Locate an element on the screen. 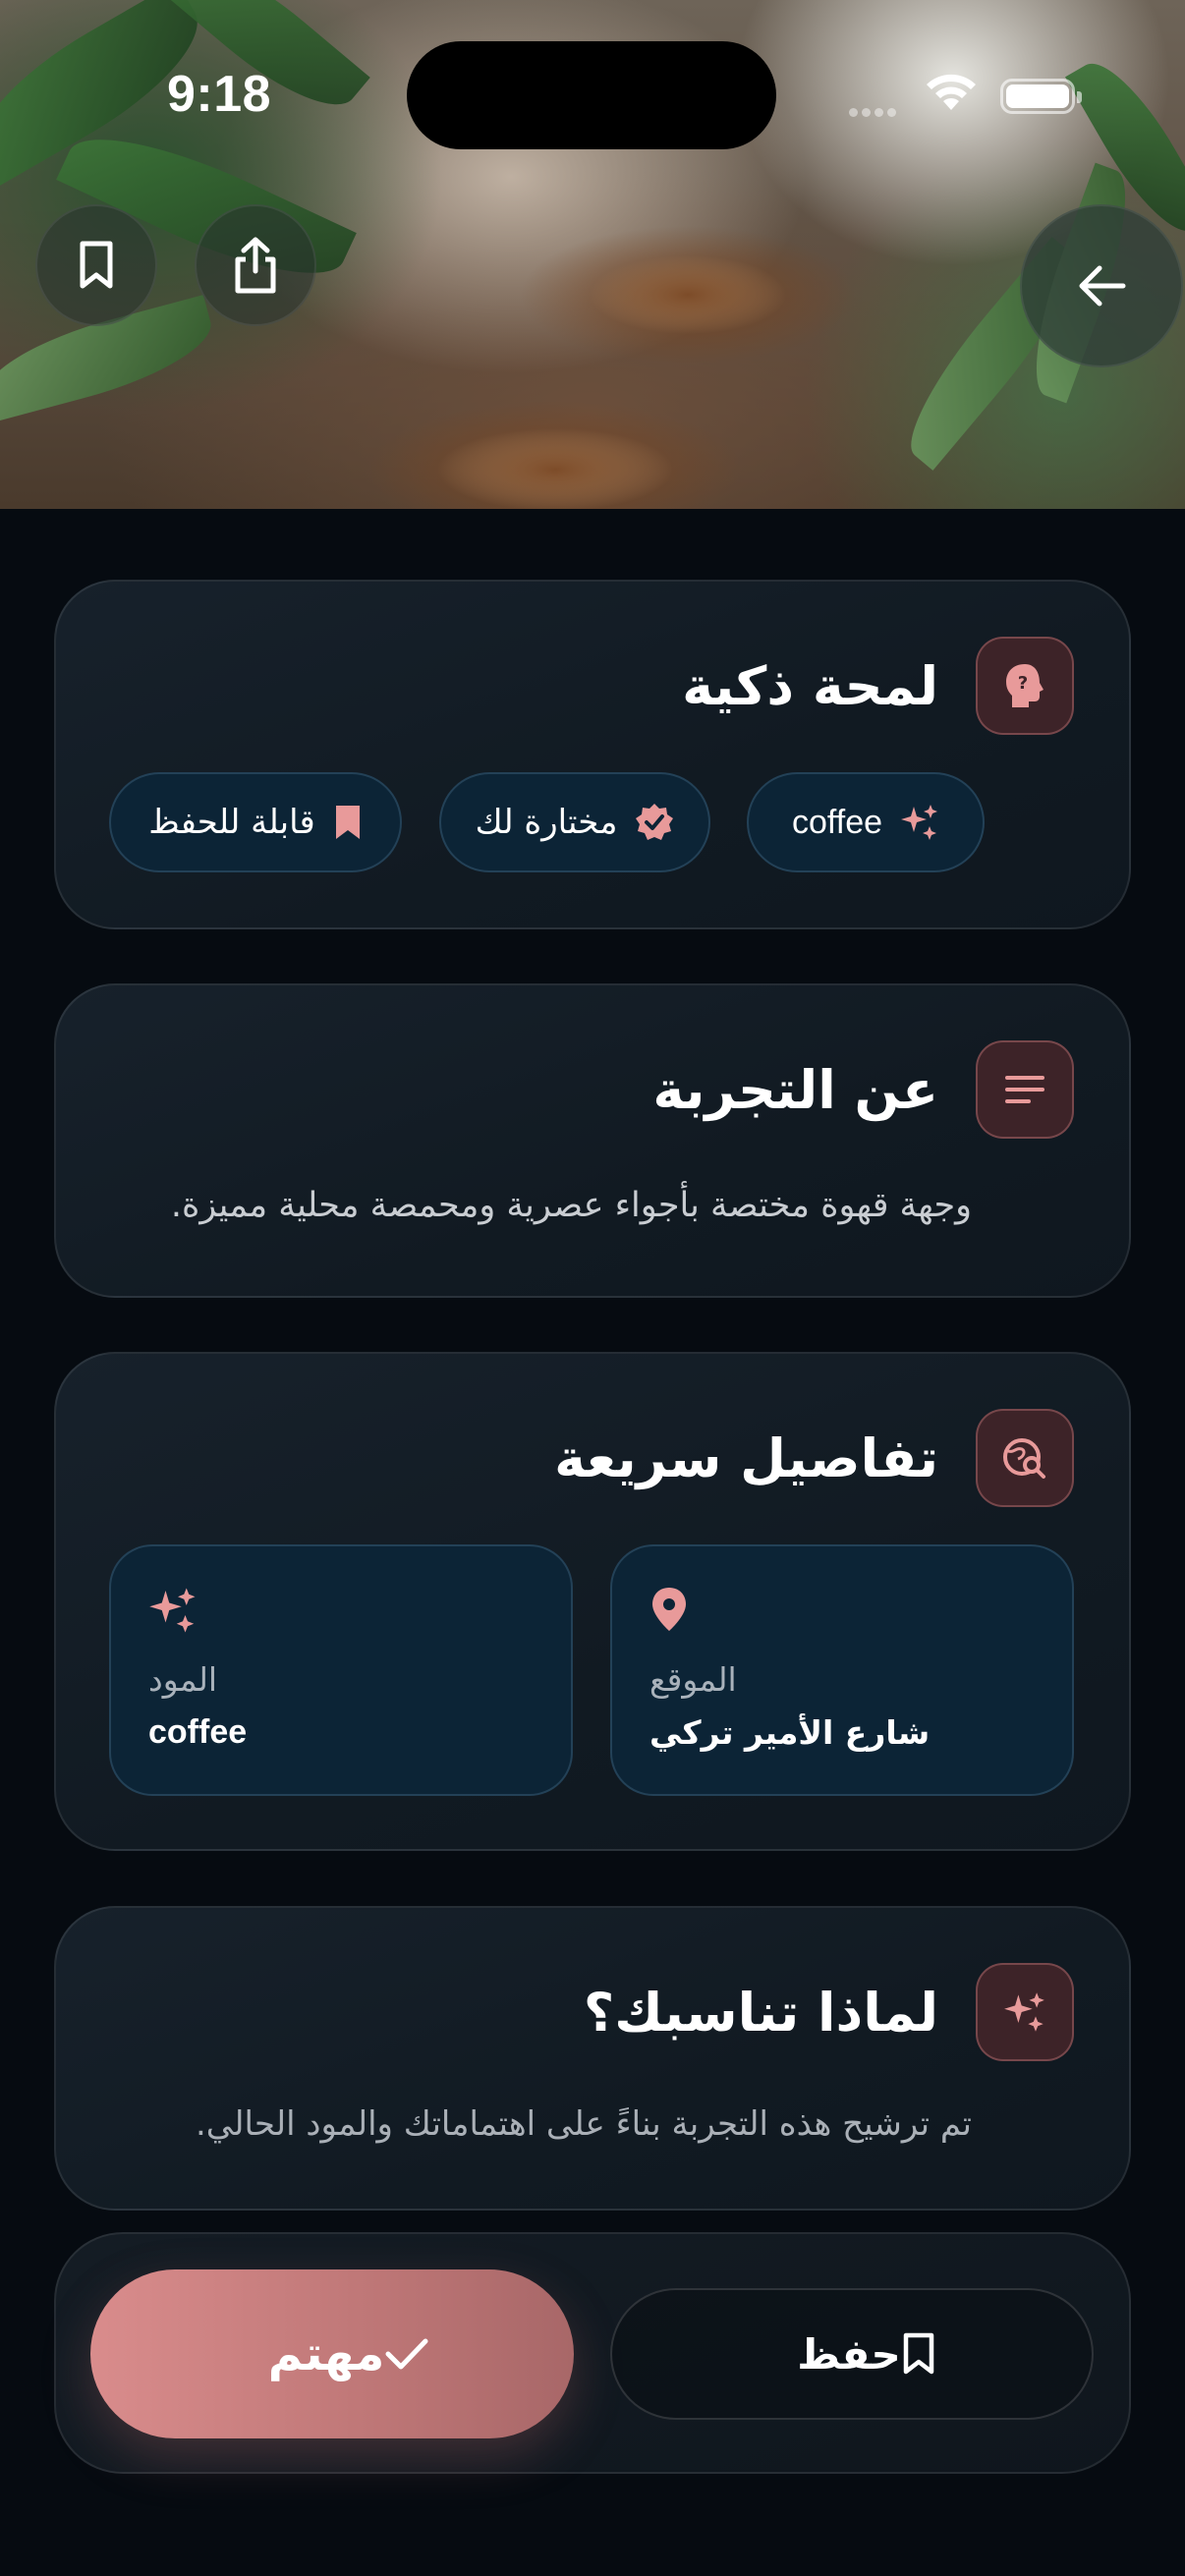 The image size is (1185, 2576). cellular-signal-icon is located at coordinates (875, 111).